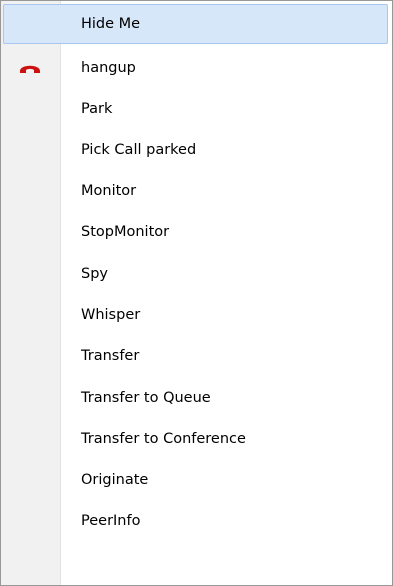 The height and width of the screenshot is (586, 393). Describe the element at coordinates (195, 274) in the screenshot. I see `menu-item-spy: Spy` at that location.